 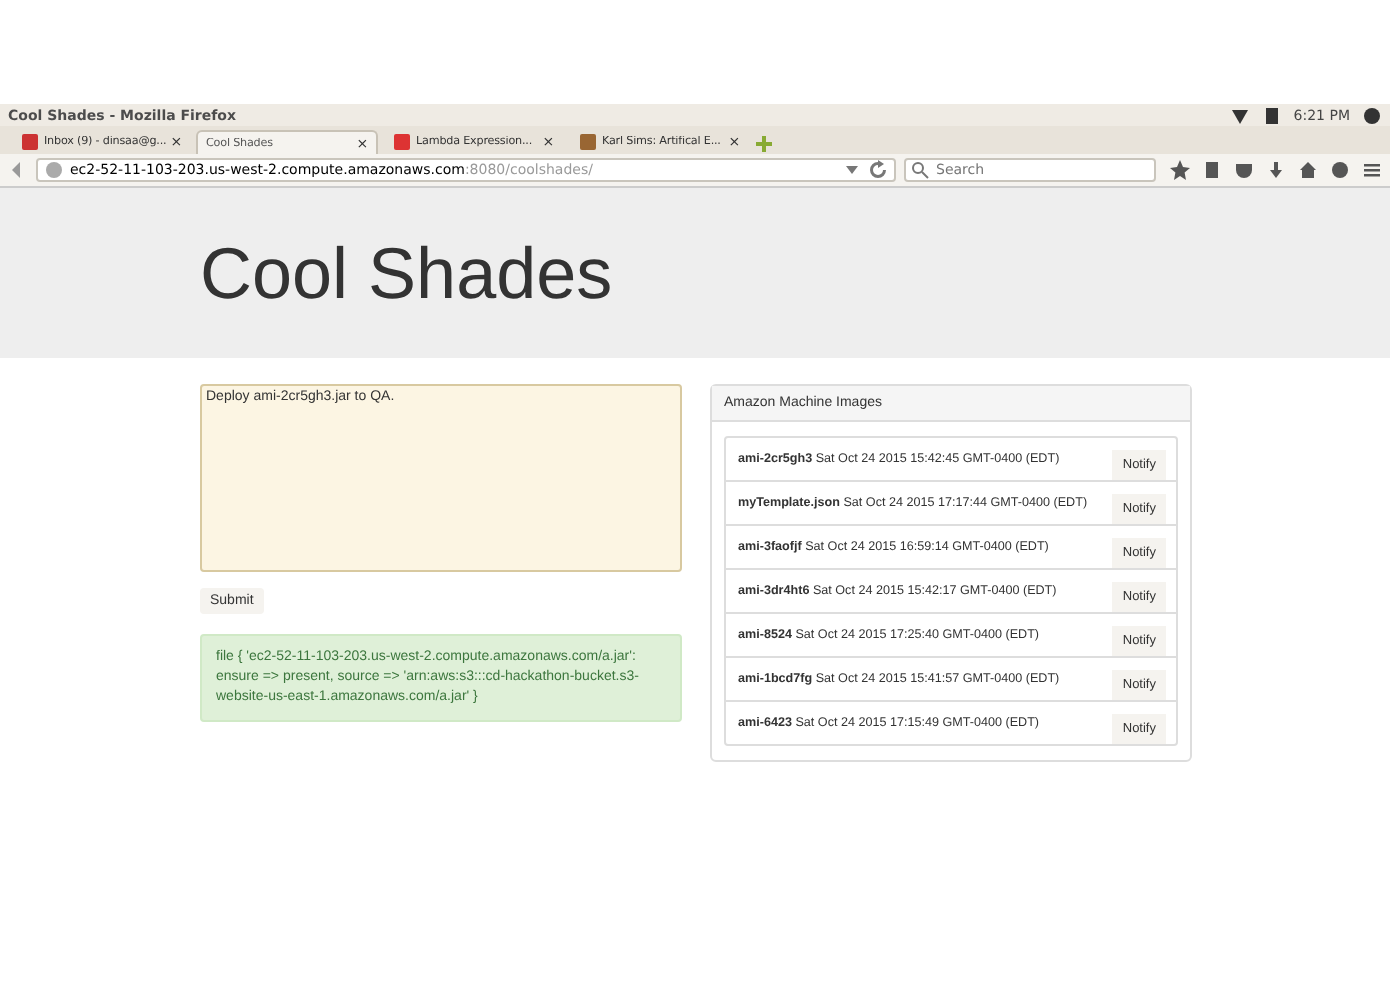 What do you see at coordinates (920, 170) in the screenshot?
I see `search-icon` at bounding box center [920, 170].